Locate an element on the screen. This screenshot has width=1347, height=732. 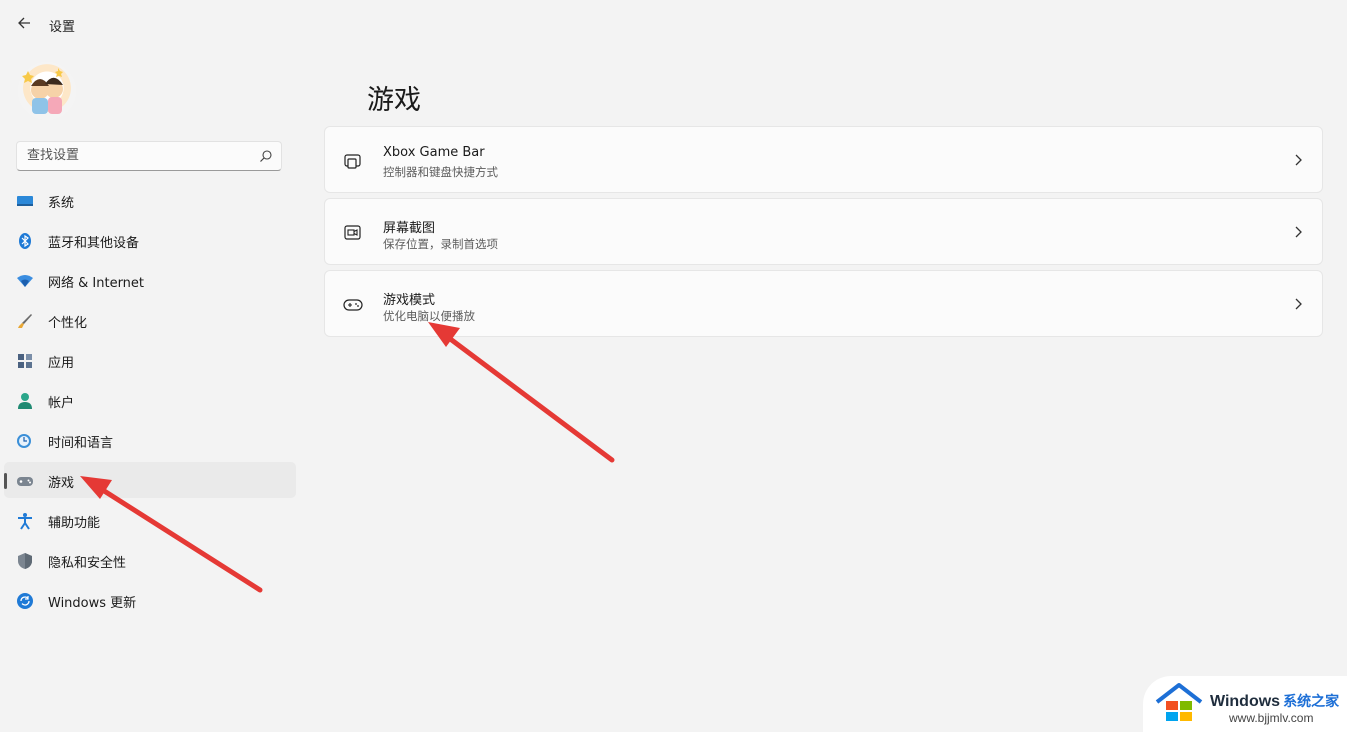
sidebar-item-label: 辅助功能 is located at coordinates (74, 523).